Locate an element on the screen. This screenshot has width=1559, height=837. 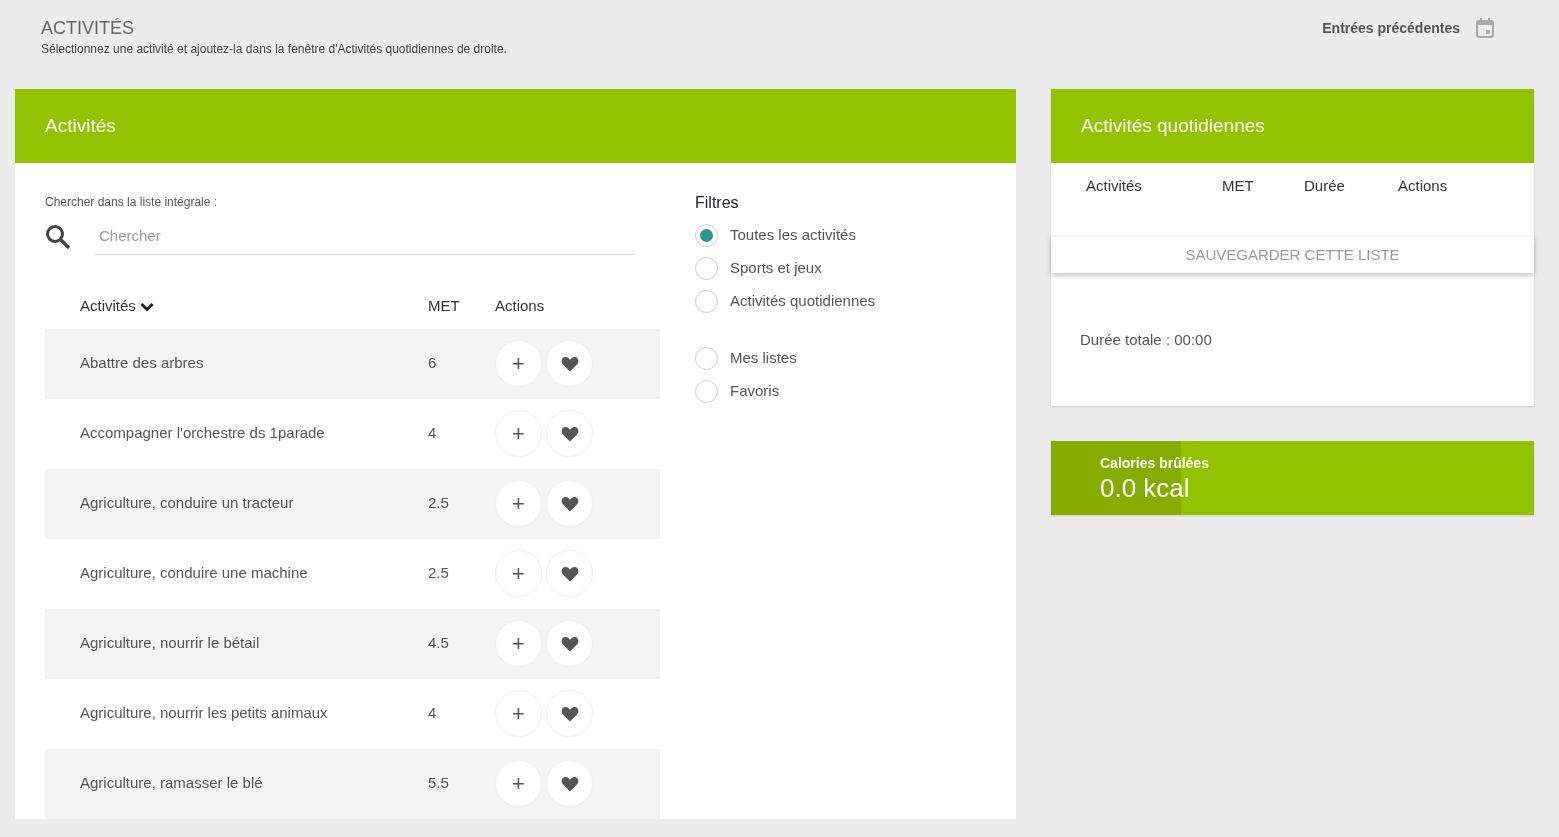
filters-title: Filtres is located at coordinates (717, 203).